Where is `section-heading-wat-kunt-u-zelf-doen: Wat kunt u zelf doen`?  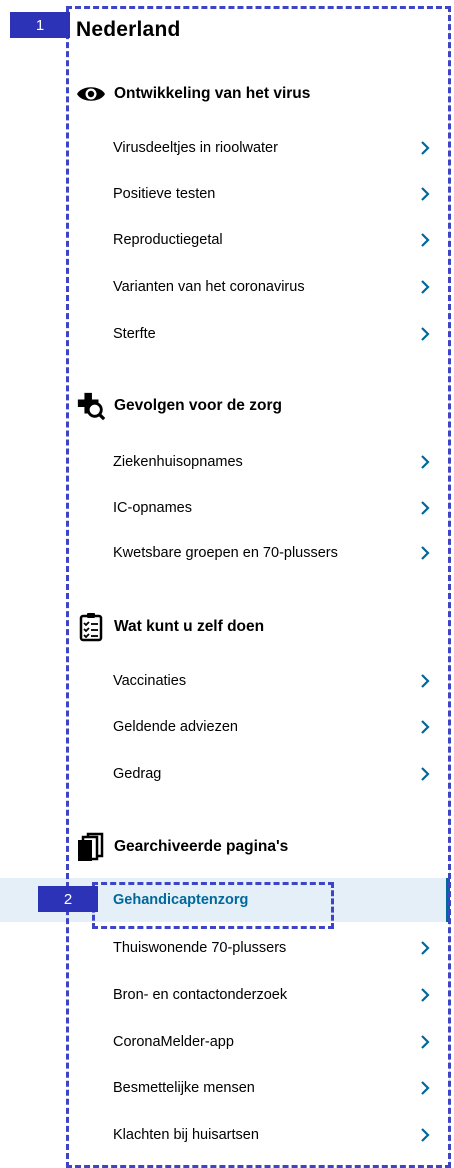 section-heading-wat-kunt-u-zelf-doen: Wat kunt u zelf doen is located at coordinates (170, 627).